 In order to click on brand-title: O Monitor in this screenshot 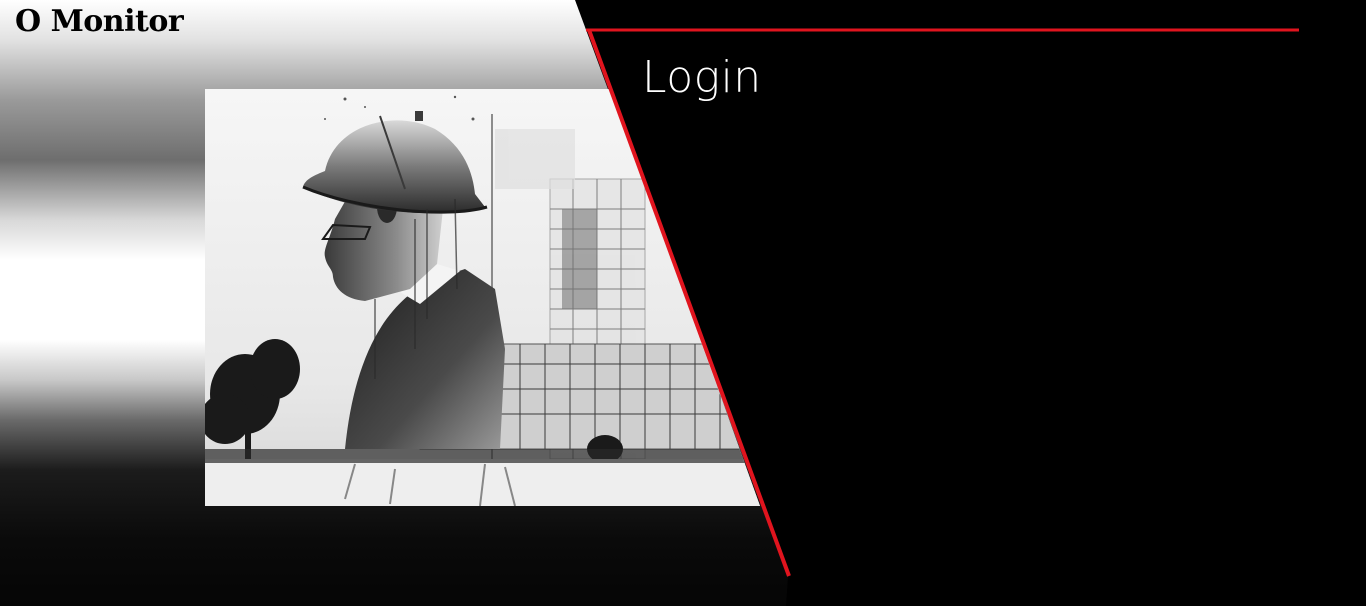, I will do `click(99, 21)`.